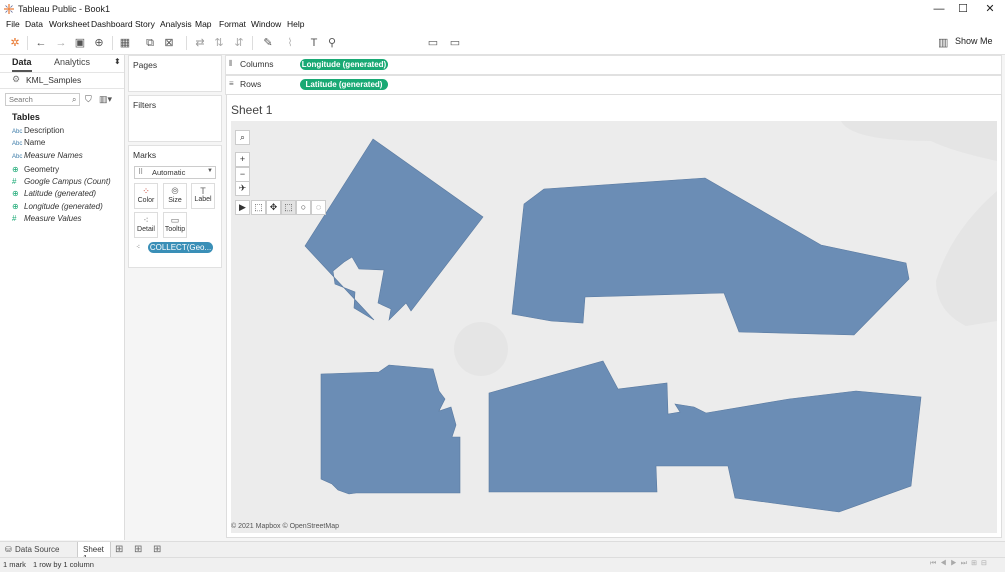 This screenshot has height=572, width=1005. Describe the element at coordinates (146, 191) in the screenshot. I see `color-icon: ⁘` at that location.